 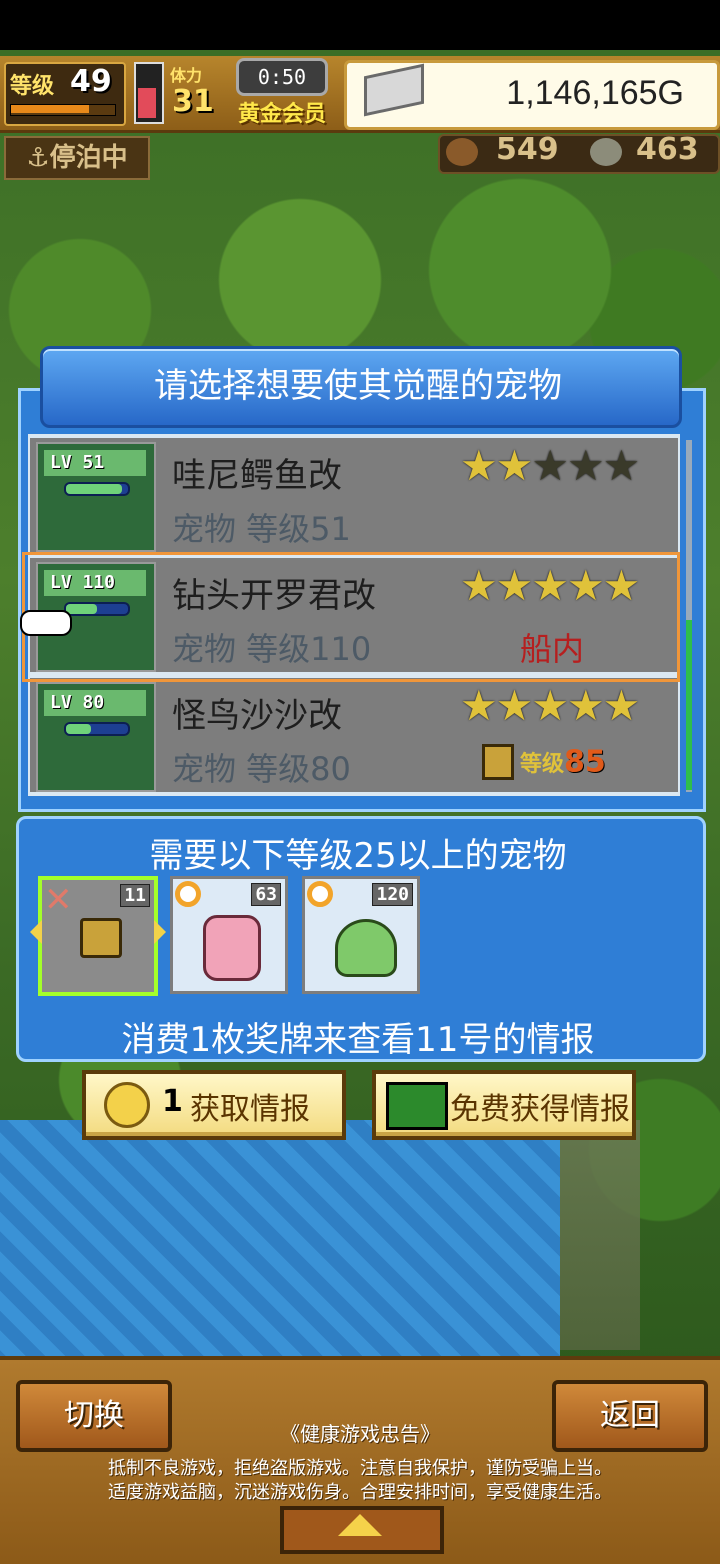 What do you see at coordinates (358, 1040) in the screenshot?
I see `requirement-info-text: 消费1枚奖牌来查看11号的情报` at bounding box center [358, 1040].